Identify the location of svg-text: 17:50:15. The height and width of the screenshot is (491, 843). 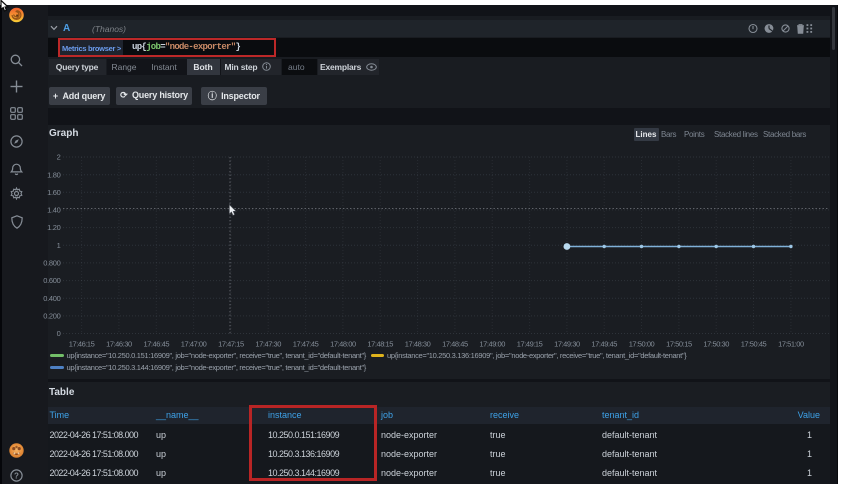
(679, 344).